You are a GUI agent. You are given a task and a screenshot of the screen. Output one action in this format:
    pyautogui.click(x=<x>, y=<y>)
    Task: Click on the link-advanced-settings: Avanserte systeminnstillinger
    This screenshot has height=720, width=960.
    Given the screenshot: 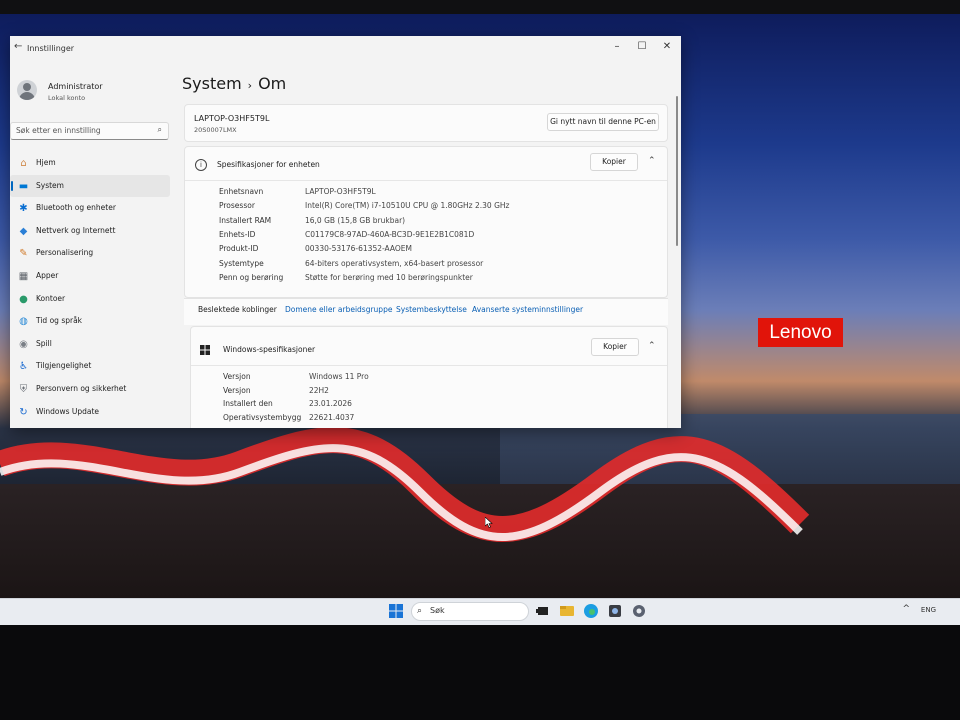 What is the action you would take?
    pyautogui.click(x=527, y=309)
    